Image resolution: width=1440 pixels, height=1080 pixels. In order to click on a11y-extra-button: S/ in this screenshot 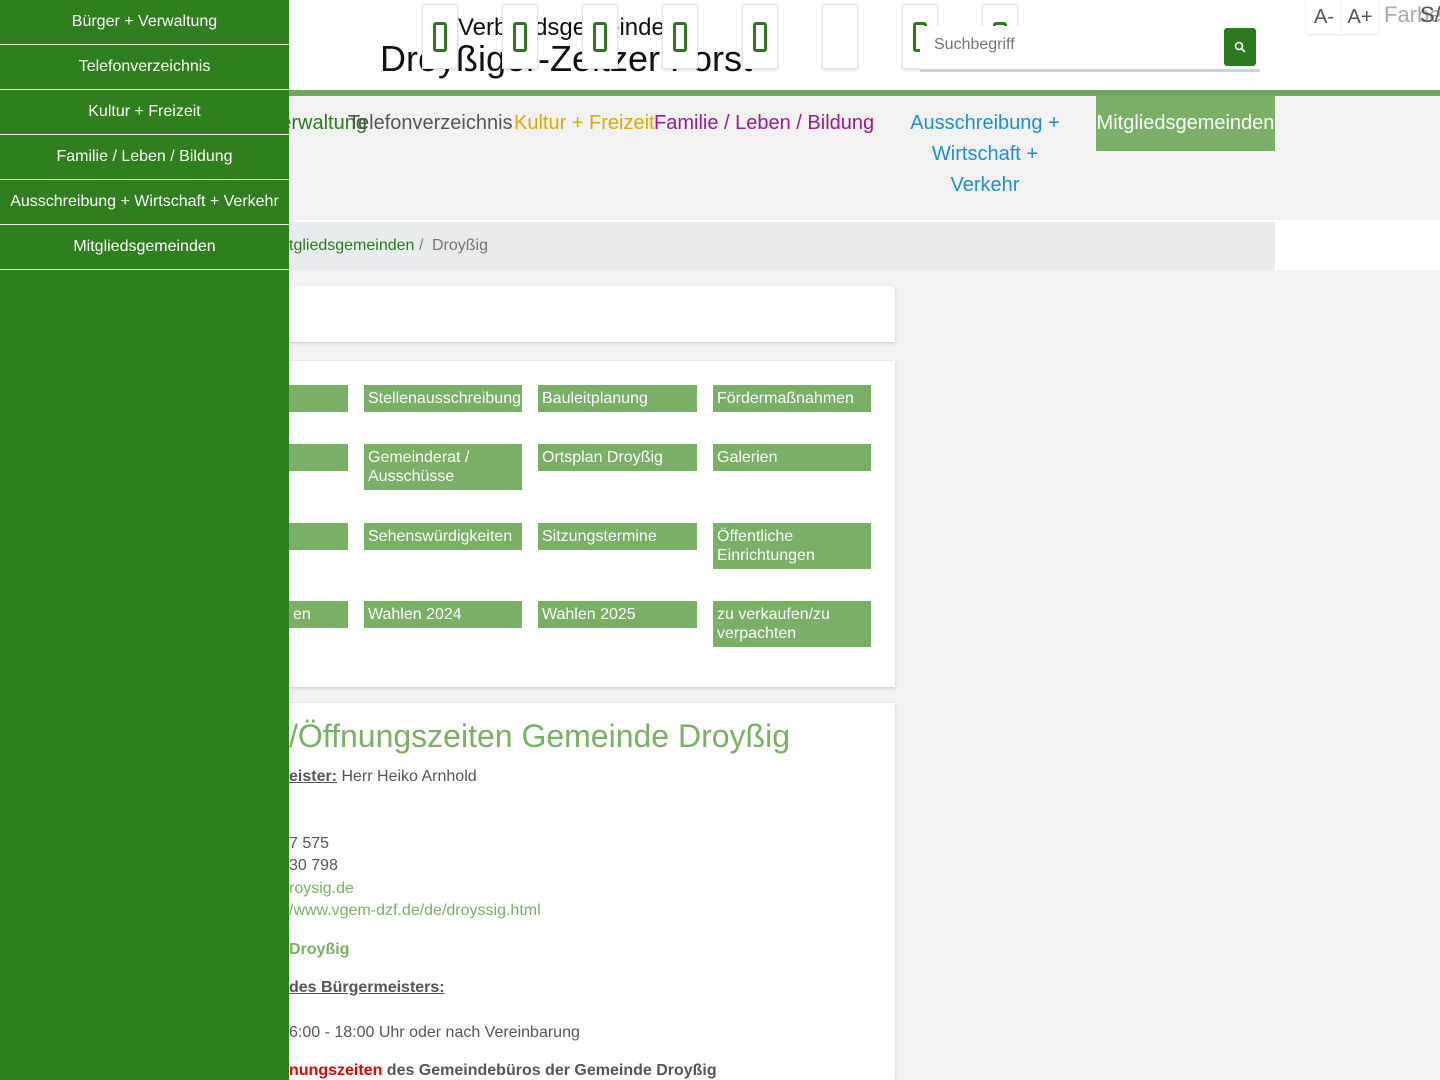, I will do `click(1430, 15)`.